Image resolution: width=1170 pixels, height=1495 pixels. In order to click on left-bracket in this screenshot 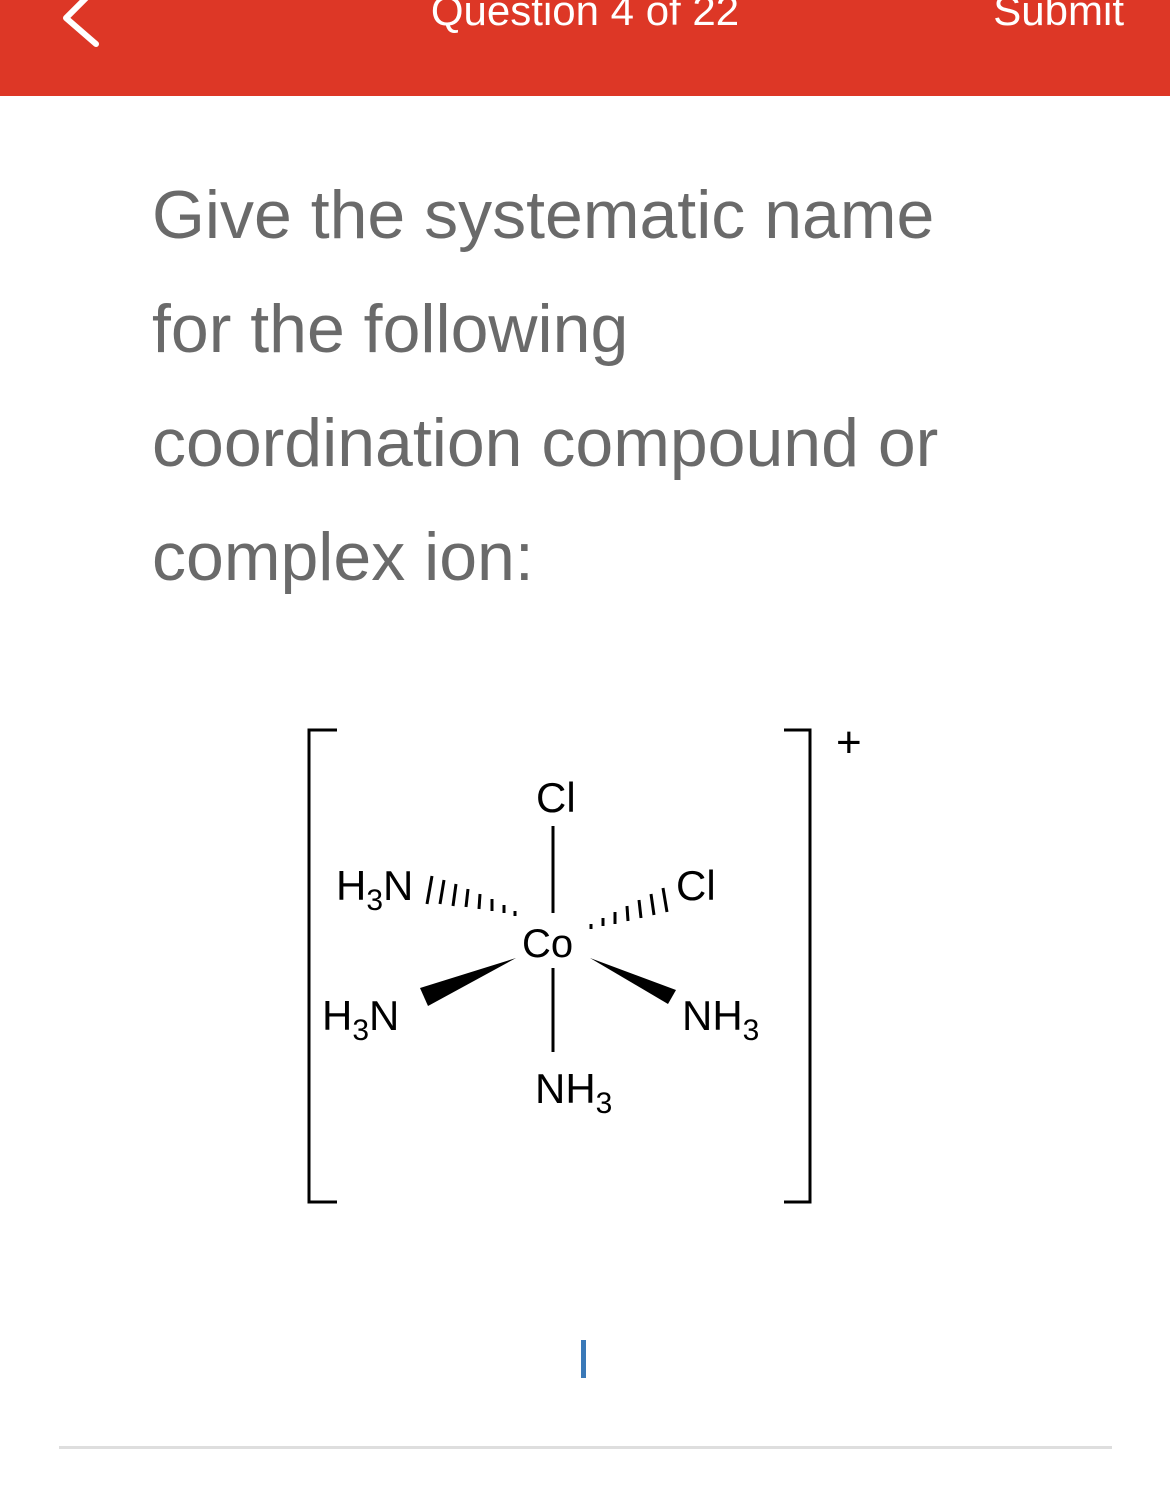, I will do `click(322, 966)`.